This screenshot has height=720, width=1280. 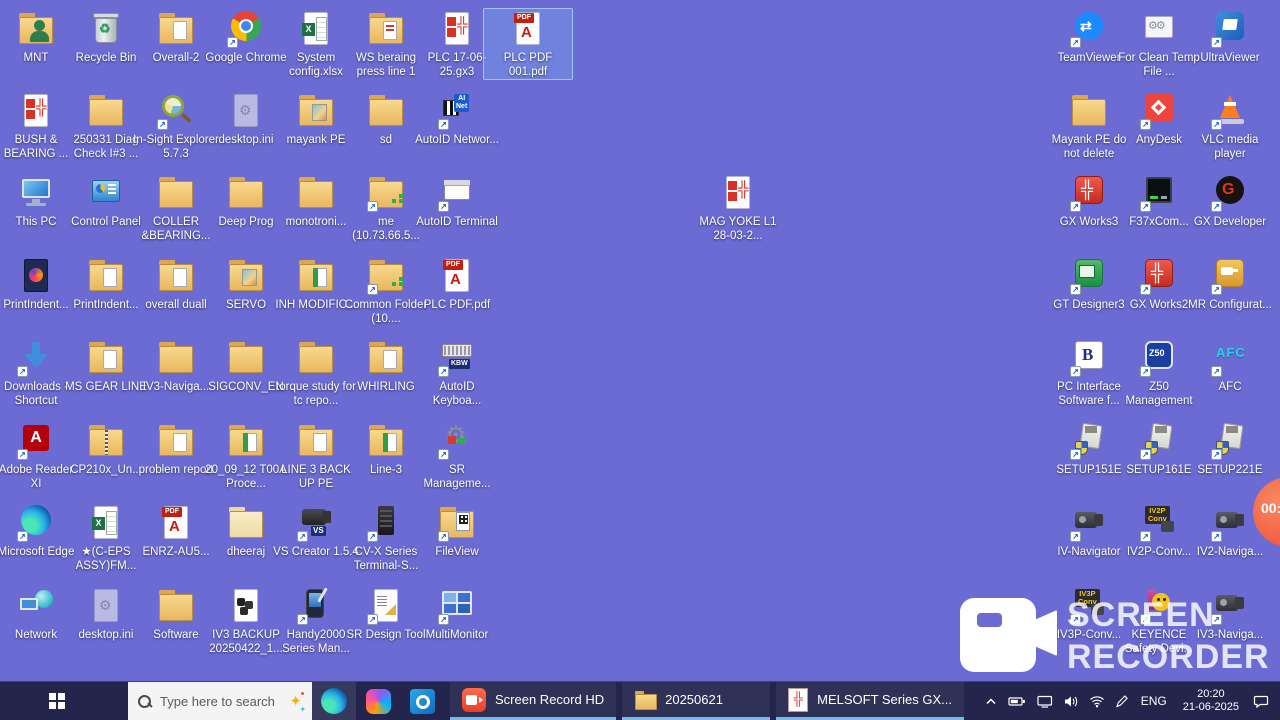 What do you see at coordinates (36, 222) in the screenshot?
I see `desktop-icon-label: This PC` at bounding box center [36, 222].